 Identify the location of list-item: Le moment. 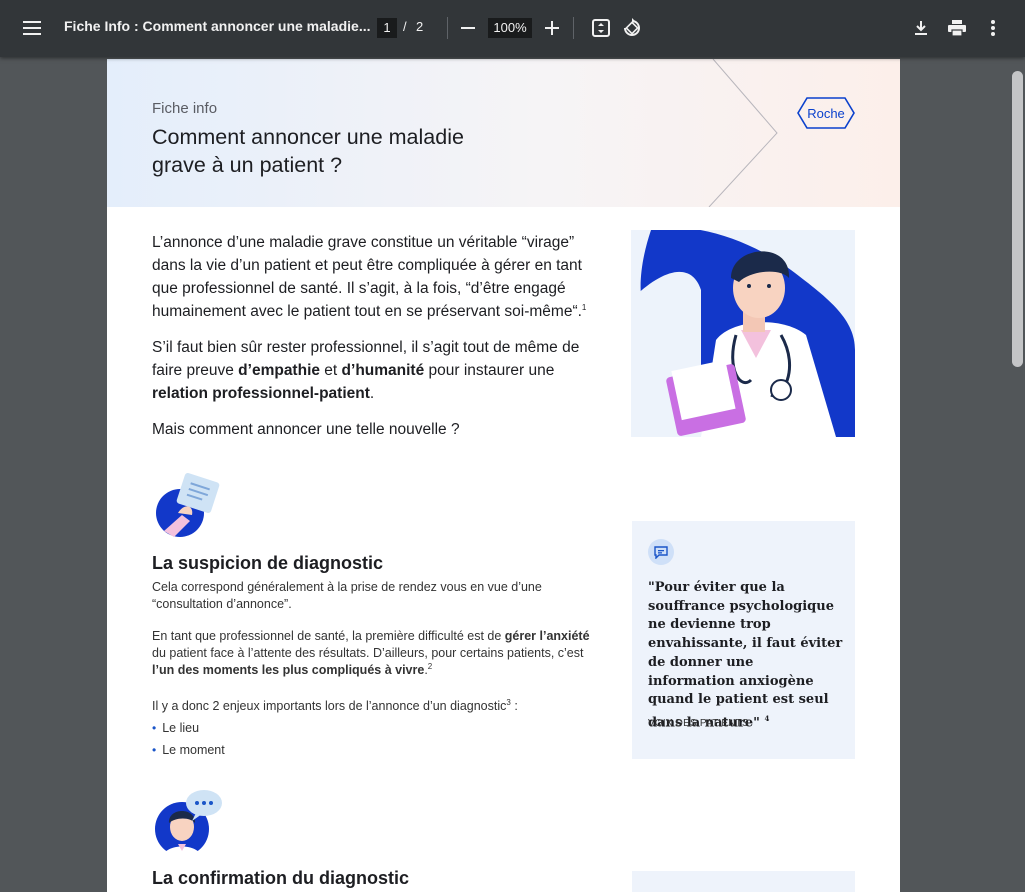
(188, 750).